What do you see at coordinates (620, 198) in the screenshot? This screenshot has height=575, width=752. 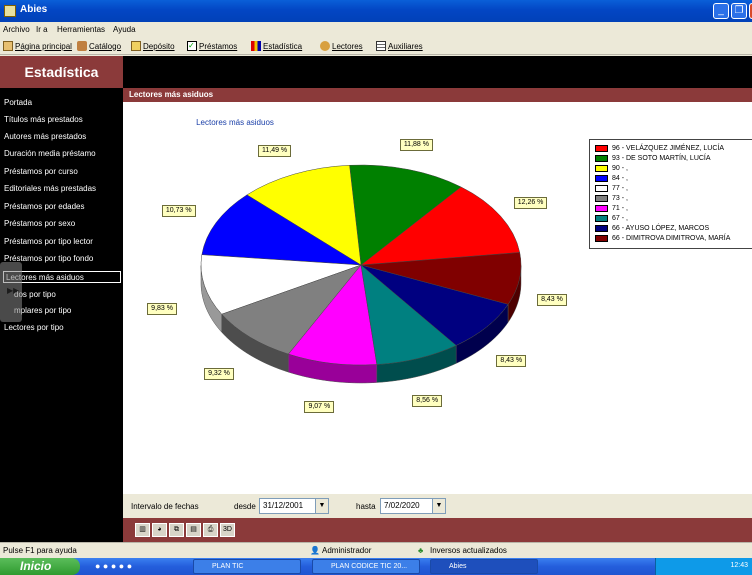 I see `legend-label: 73 - ,` at bounding box center [620, 198].